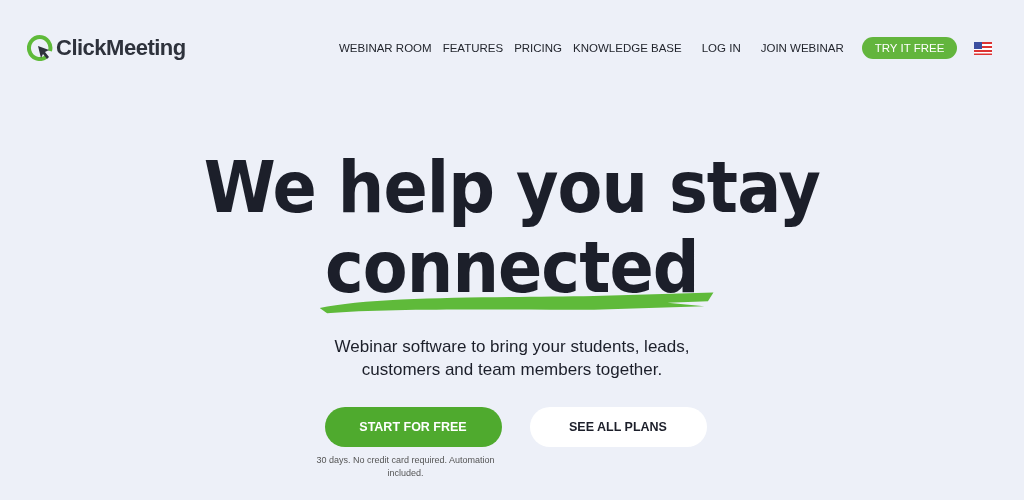 This screenshot has width=1024, height=500. Describe the element at coordinates (40, 48) in the screenshot. I see `logo-icon` at that location.